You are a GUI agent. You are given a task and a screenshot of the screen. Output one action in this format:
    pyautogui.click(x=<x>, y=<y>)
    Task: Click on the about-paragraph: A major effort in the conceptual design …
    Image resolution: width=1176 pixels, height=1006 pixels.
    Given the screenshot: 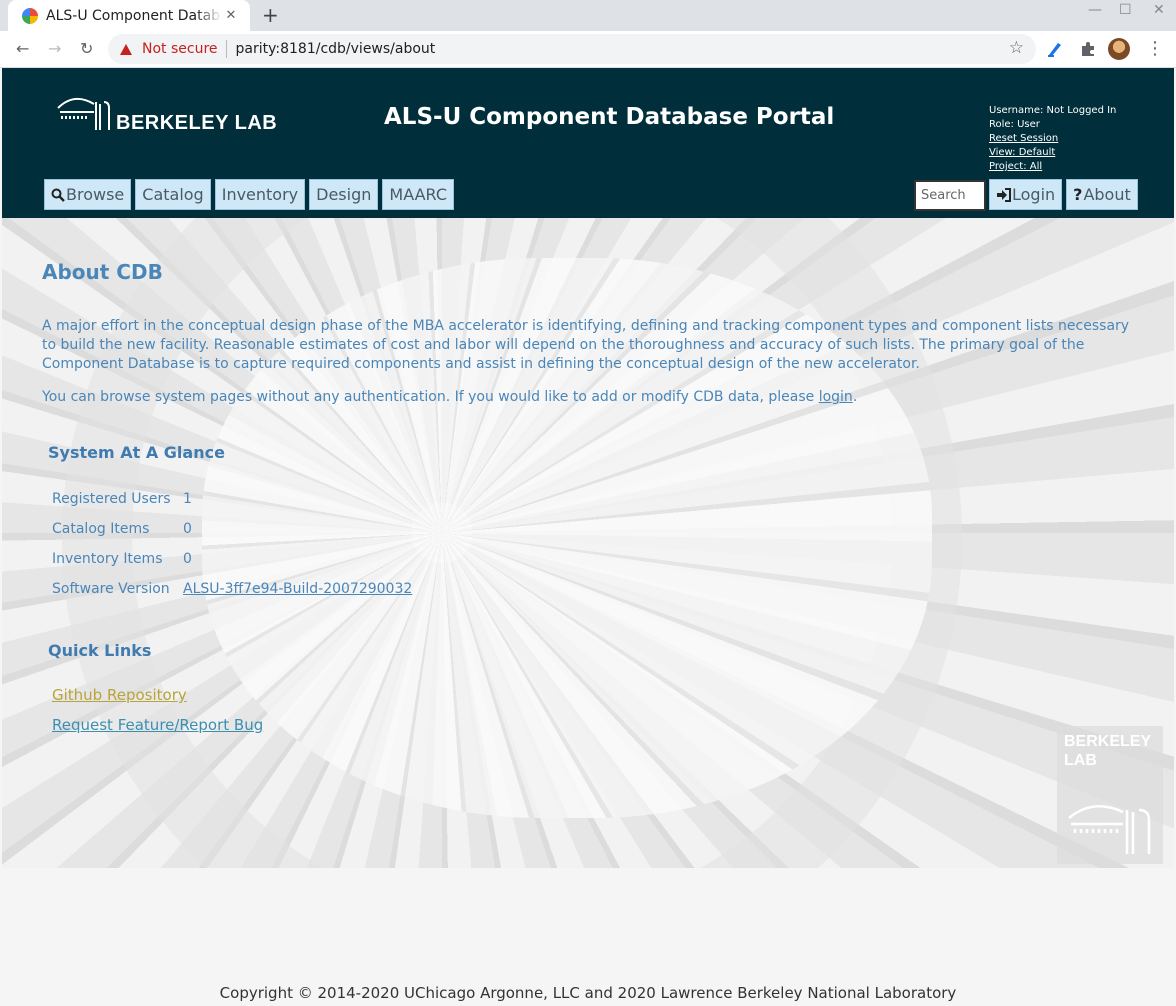 What is the action you would take?
    pyautogui.click(x=586, y=345)
    